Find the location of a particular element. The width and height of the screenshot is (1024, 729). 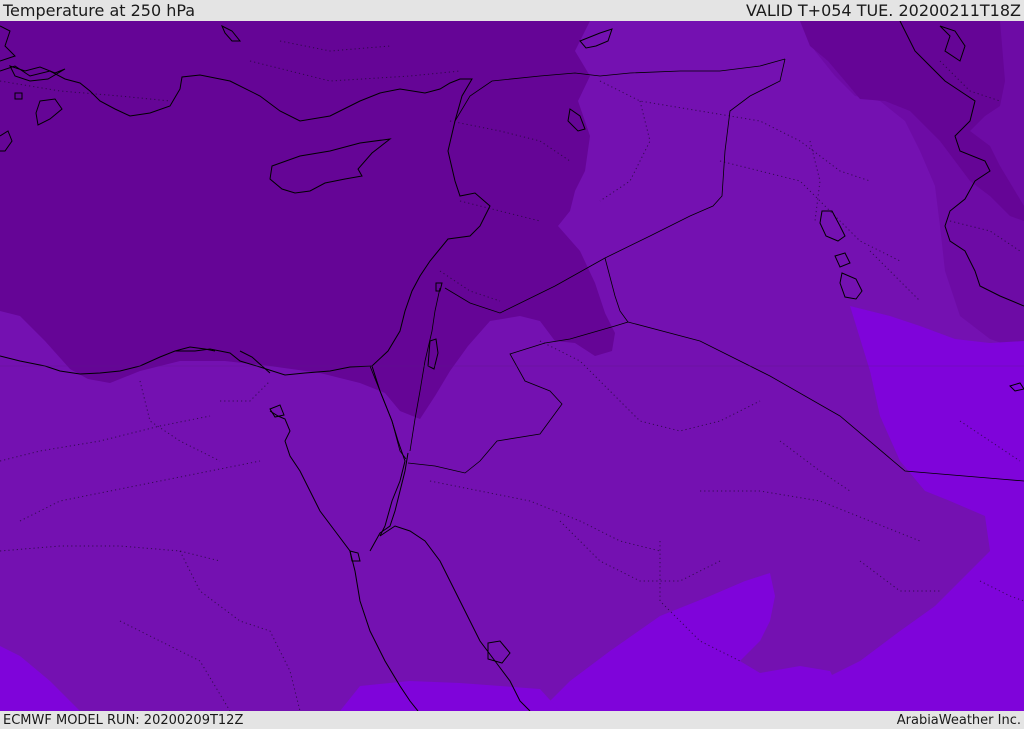

map-title: Temperature at 250 hPa is located at coordinates (99, 10).